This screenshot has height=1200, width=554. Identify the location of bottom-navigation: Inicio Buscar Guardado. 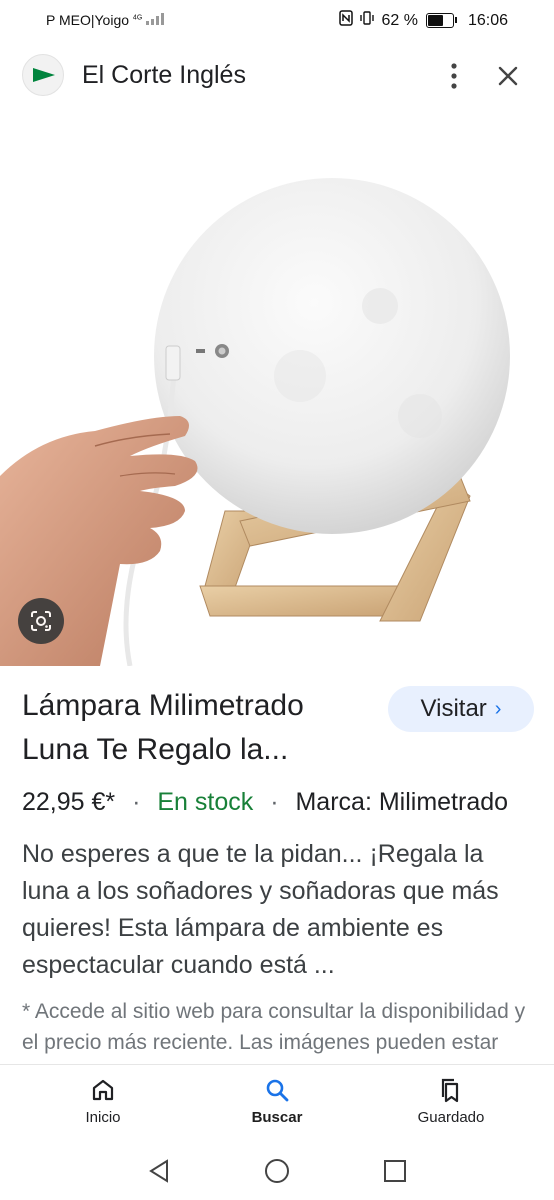
(277, 1104).